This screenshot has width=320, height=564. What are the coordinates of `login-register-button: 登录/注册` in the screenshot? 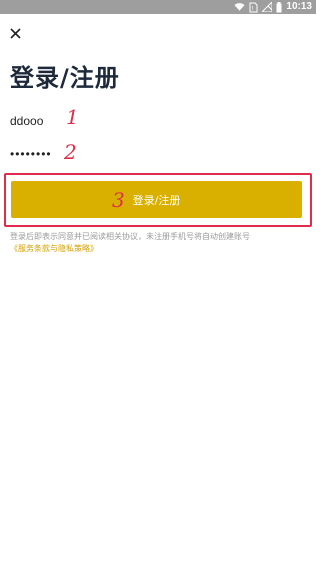 It's located at (156, 199).